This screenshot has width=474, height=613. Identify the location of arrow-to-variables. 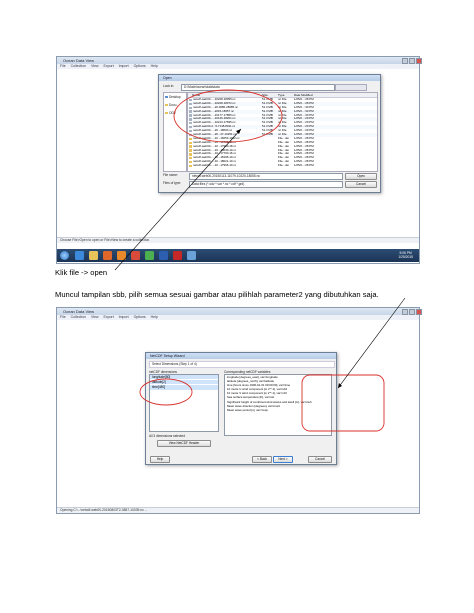
(371, 343).